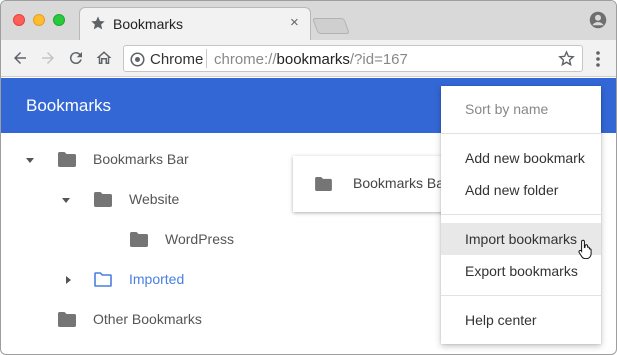 This screenshot has height=355, width=617. I want to click on tree-label: Bookmarks Bar, so click(141, 159).